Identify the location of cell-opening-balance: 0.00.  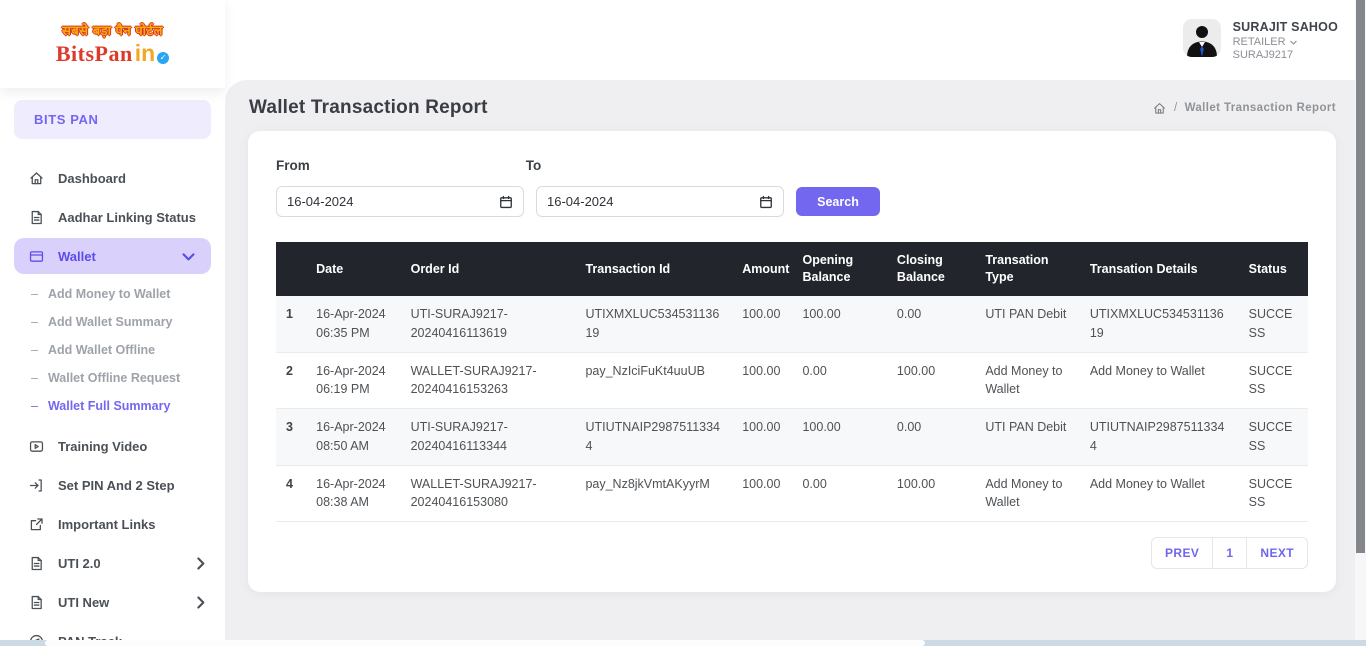
(814, 483).